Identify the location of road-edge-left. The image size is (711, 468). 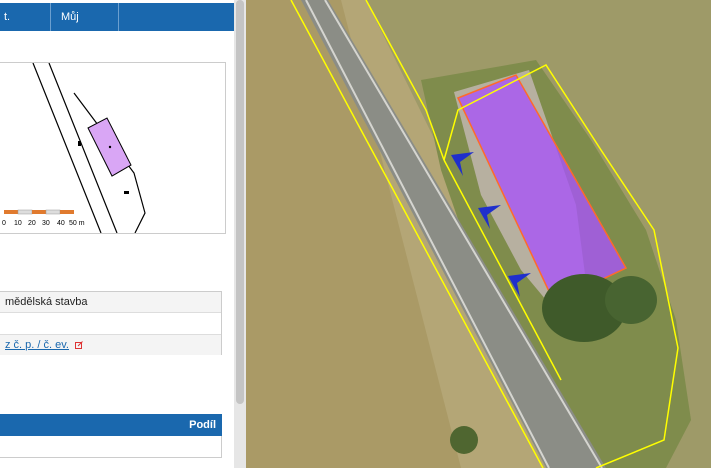
(67, 148).